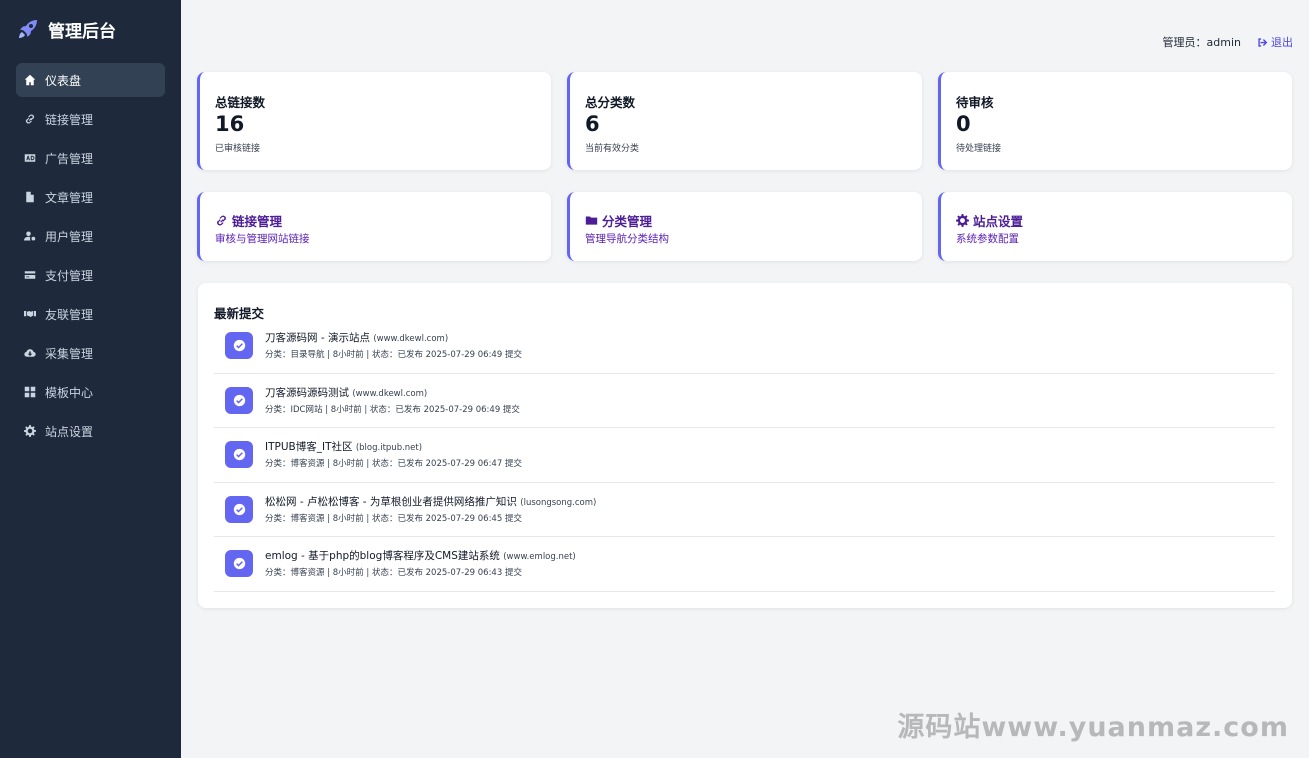  What do you see at coordinates (30, 392) in the screenshot?
I see `grid-icon` at bounding box center [30, 392].